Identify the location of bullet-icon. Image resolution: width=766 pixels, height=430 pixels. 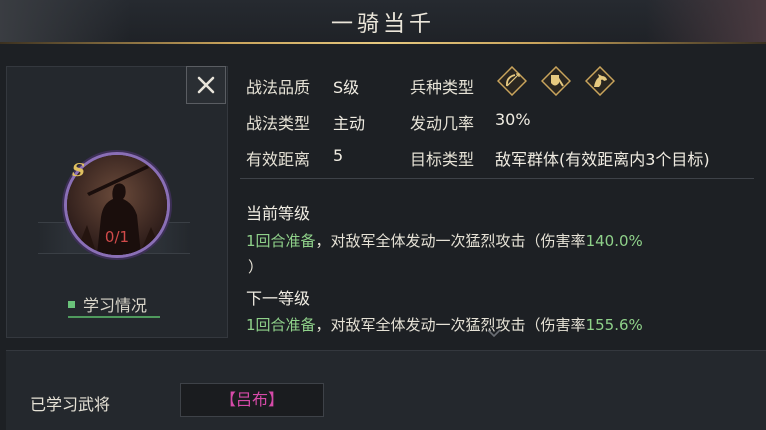
(71, 304).